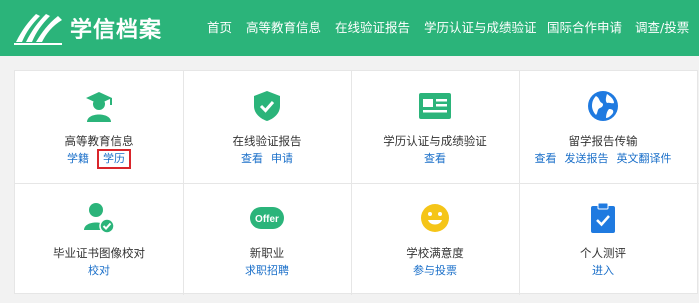  What do you see at coordinates (435, 218) in the screenshot?
I see `smiley-icon` at bounding box center [435, 218].